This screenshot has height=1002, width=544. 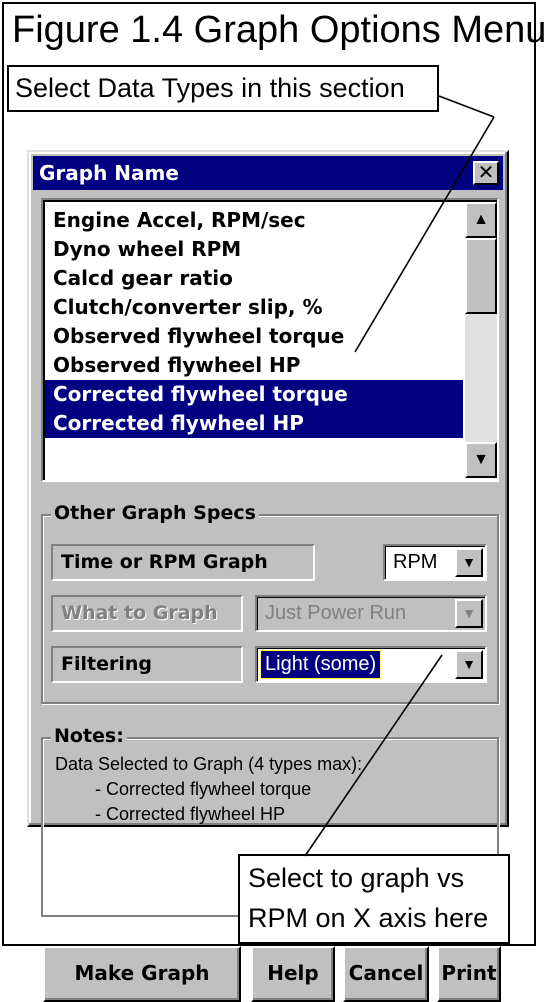 I want to click on what-to-graph-dropdown-button: ▼, so click(x=469, y=613).